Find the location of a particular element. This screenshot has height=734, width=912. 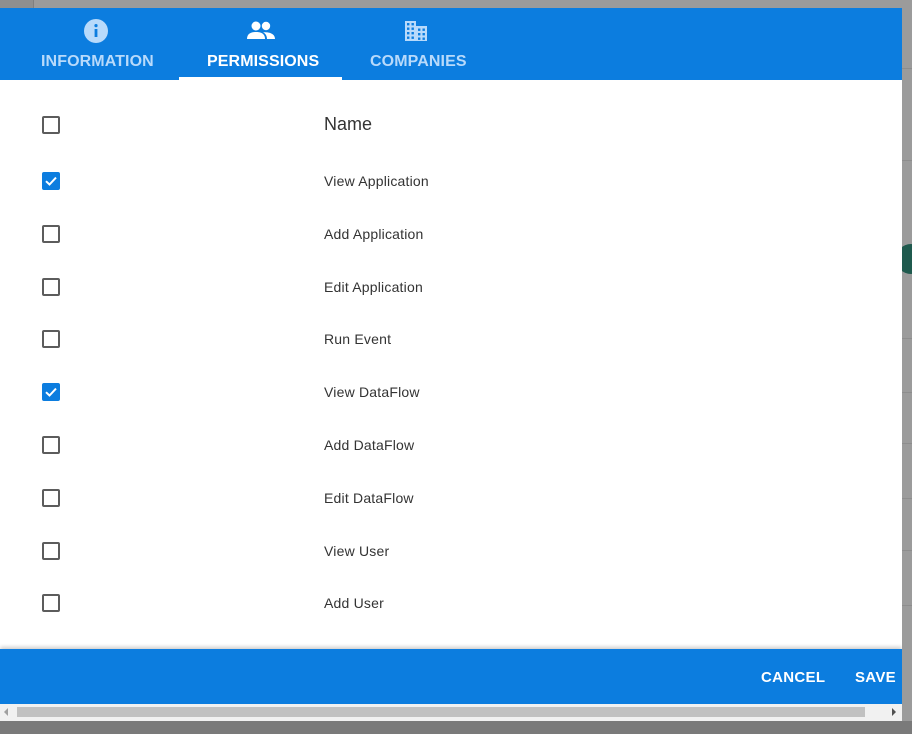

table-header-row: Name is located at coordinates (451, 124).